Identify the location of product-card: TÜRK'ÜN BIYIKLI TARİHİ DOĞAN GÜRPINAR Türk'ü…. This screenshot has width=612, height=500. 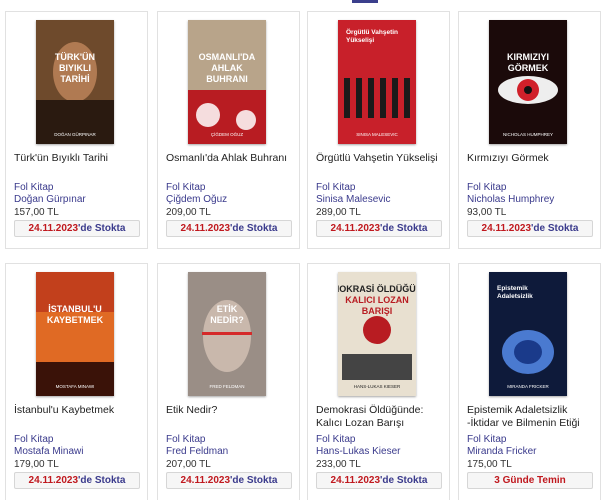
(76, 130).